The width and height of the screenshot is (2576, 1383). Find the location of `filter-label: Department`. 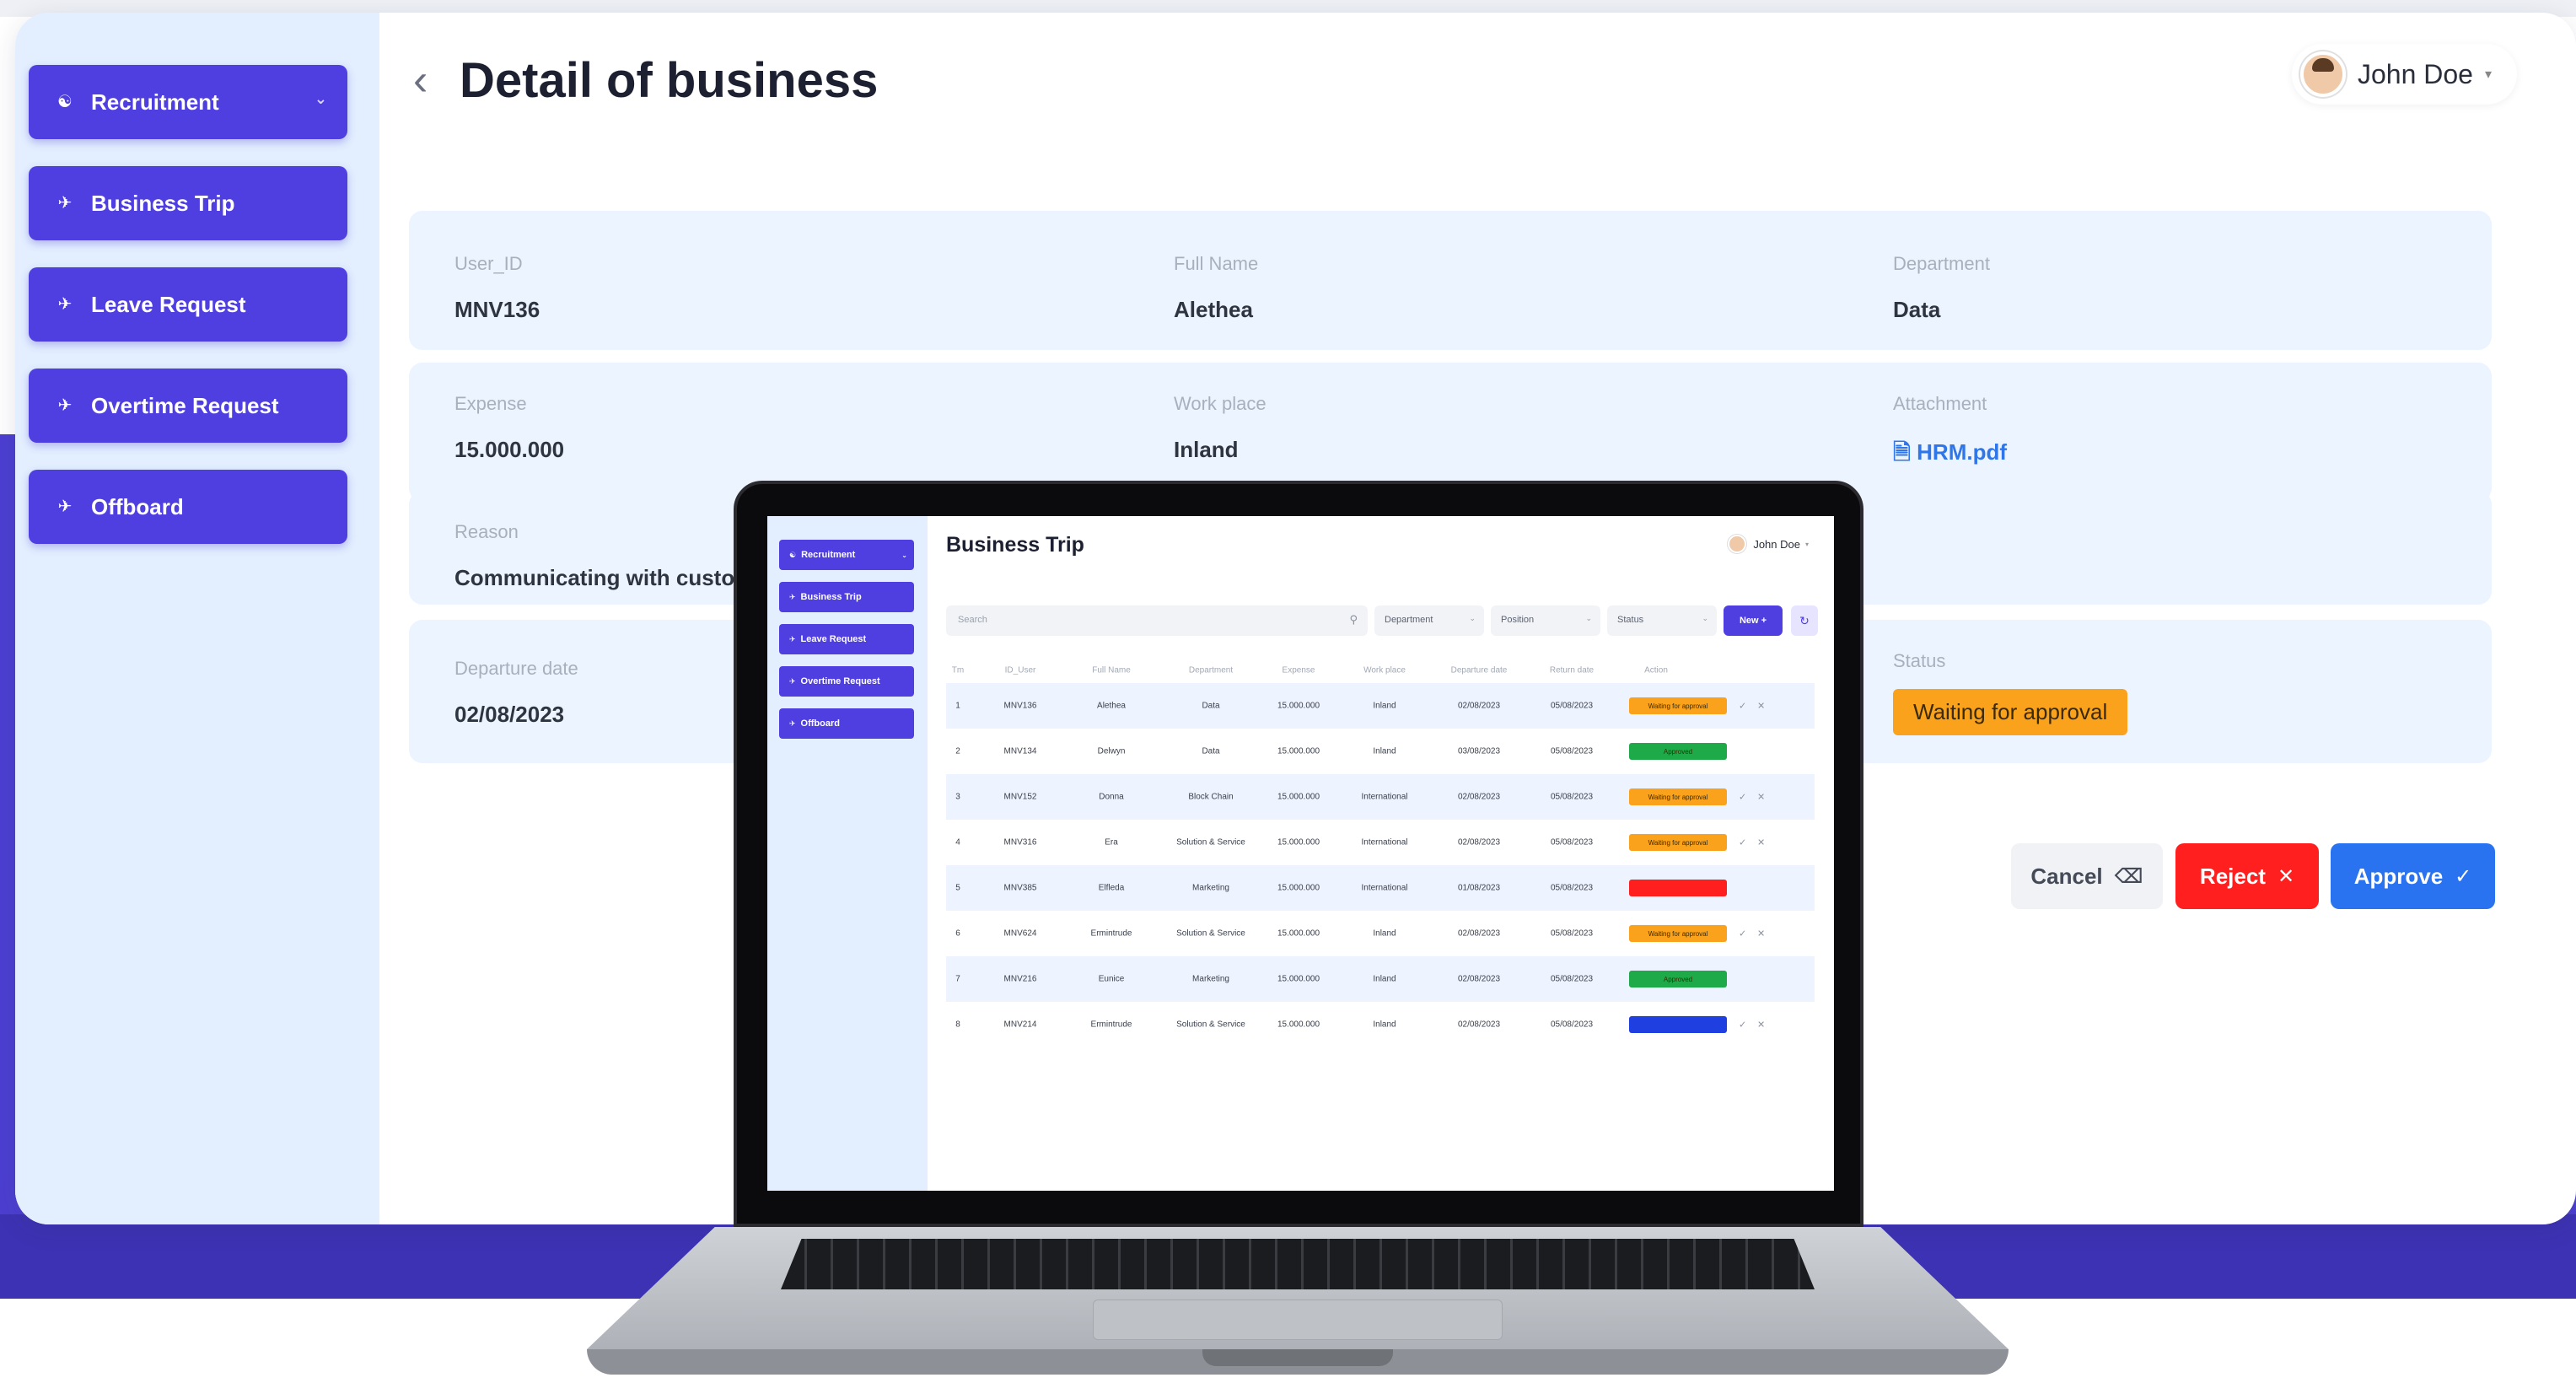

filter-label: Department is located at coordinates (1409, 620).